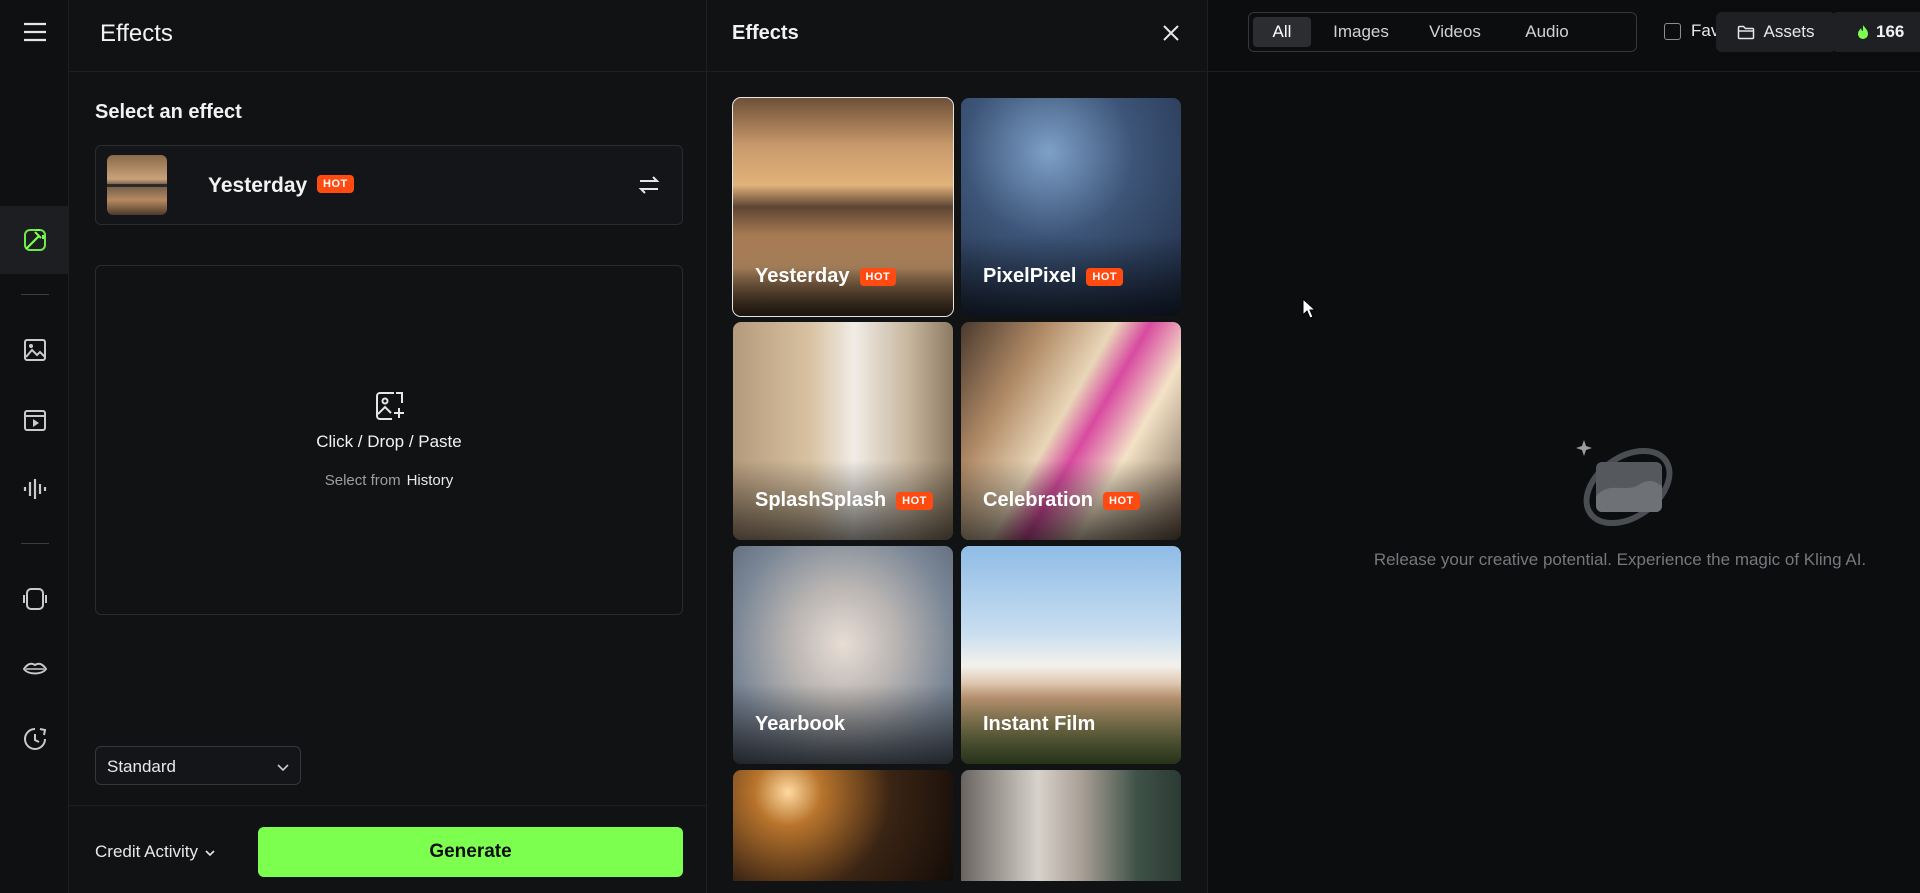  What do you see at coordinates (1547, 32) in the screenshot?
I see `tab-audio: Audio` at bounding box center [1547, 32].